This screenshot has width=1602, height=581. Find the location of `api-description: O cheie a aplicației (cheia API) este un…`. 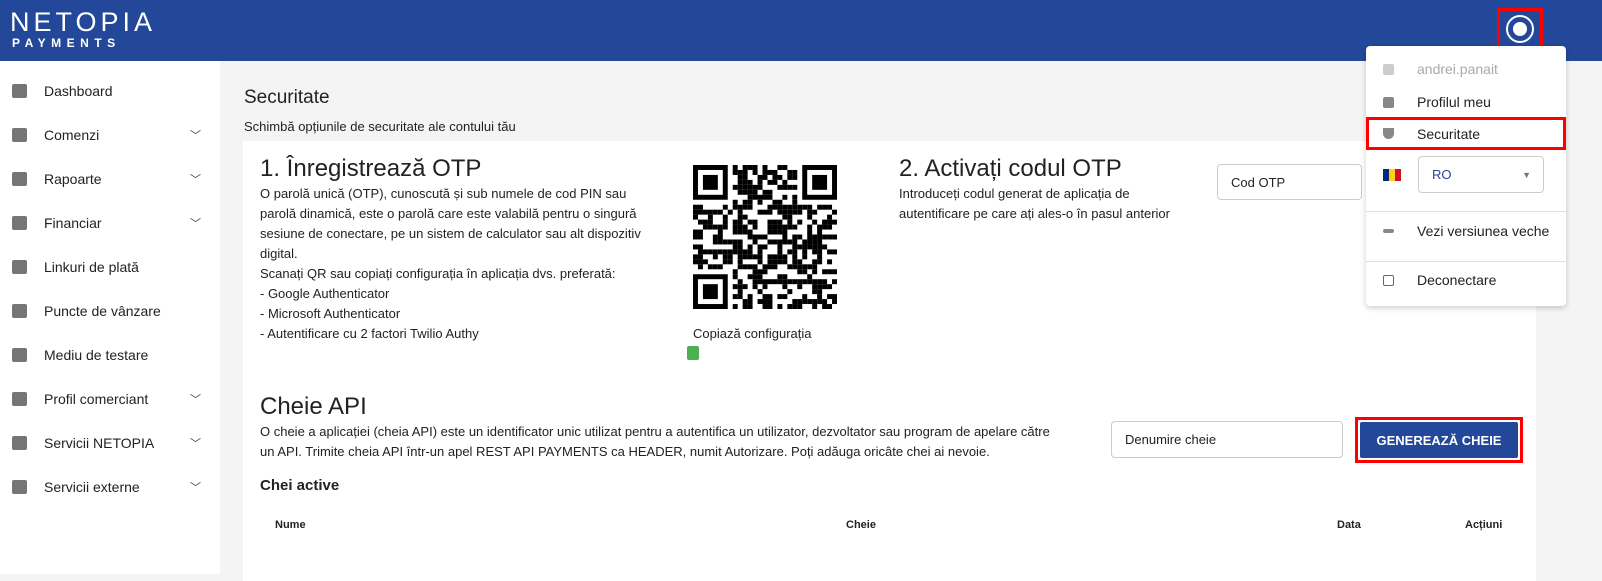

api-description: O cheie a aplicației (cheia API) este un… is located at coordinates (655, 441).